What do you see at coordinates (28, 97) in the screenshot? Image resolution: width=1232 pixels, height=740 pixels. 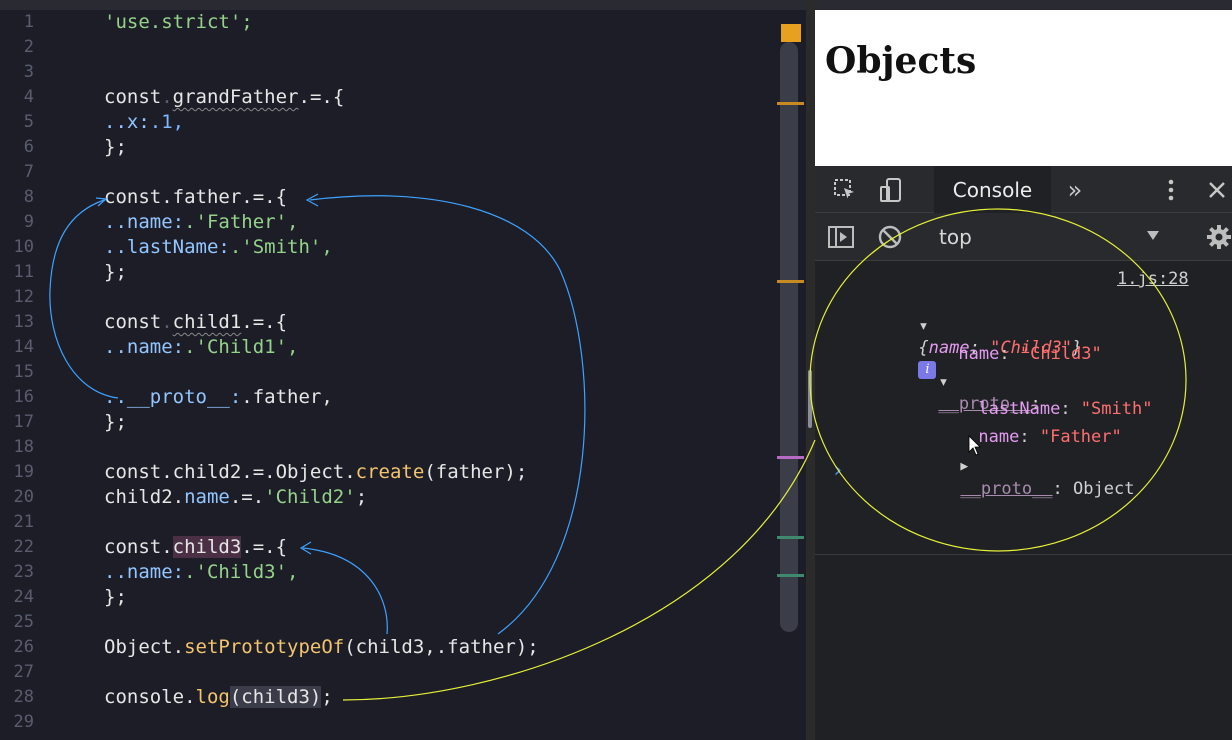 I see `line-number: 4` at bounding box center [28, 97].